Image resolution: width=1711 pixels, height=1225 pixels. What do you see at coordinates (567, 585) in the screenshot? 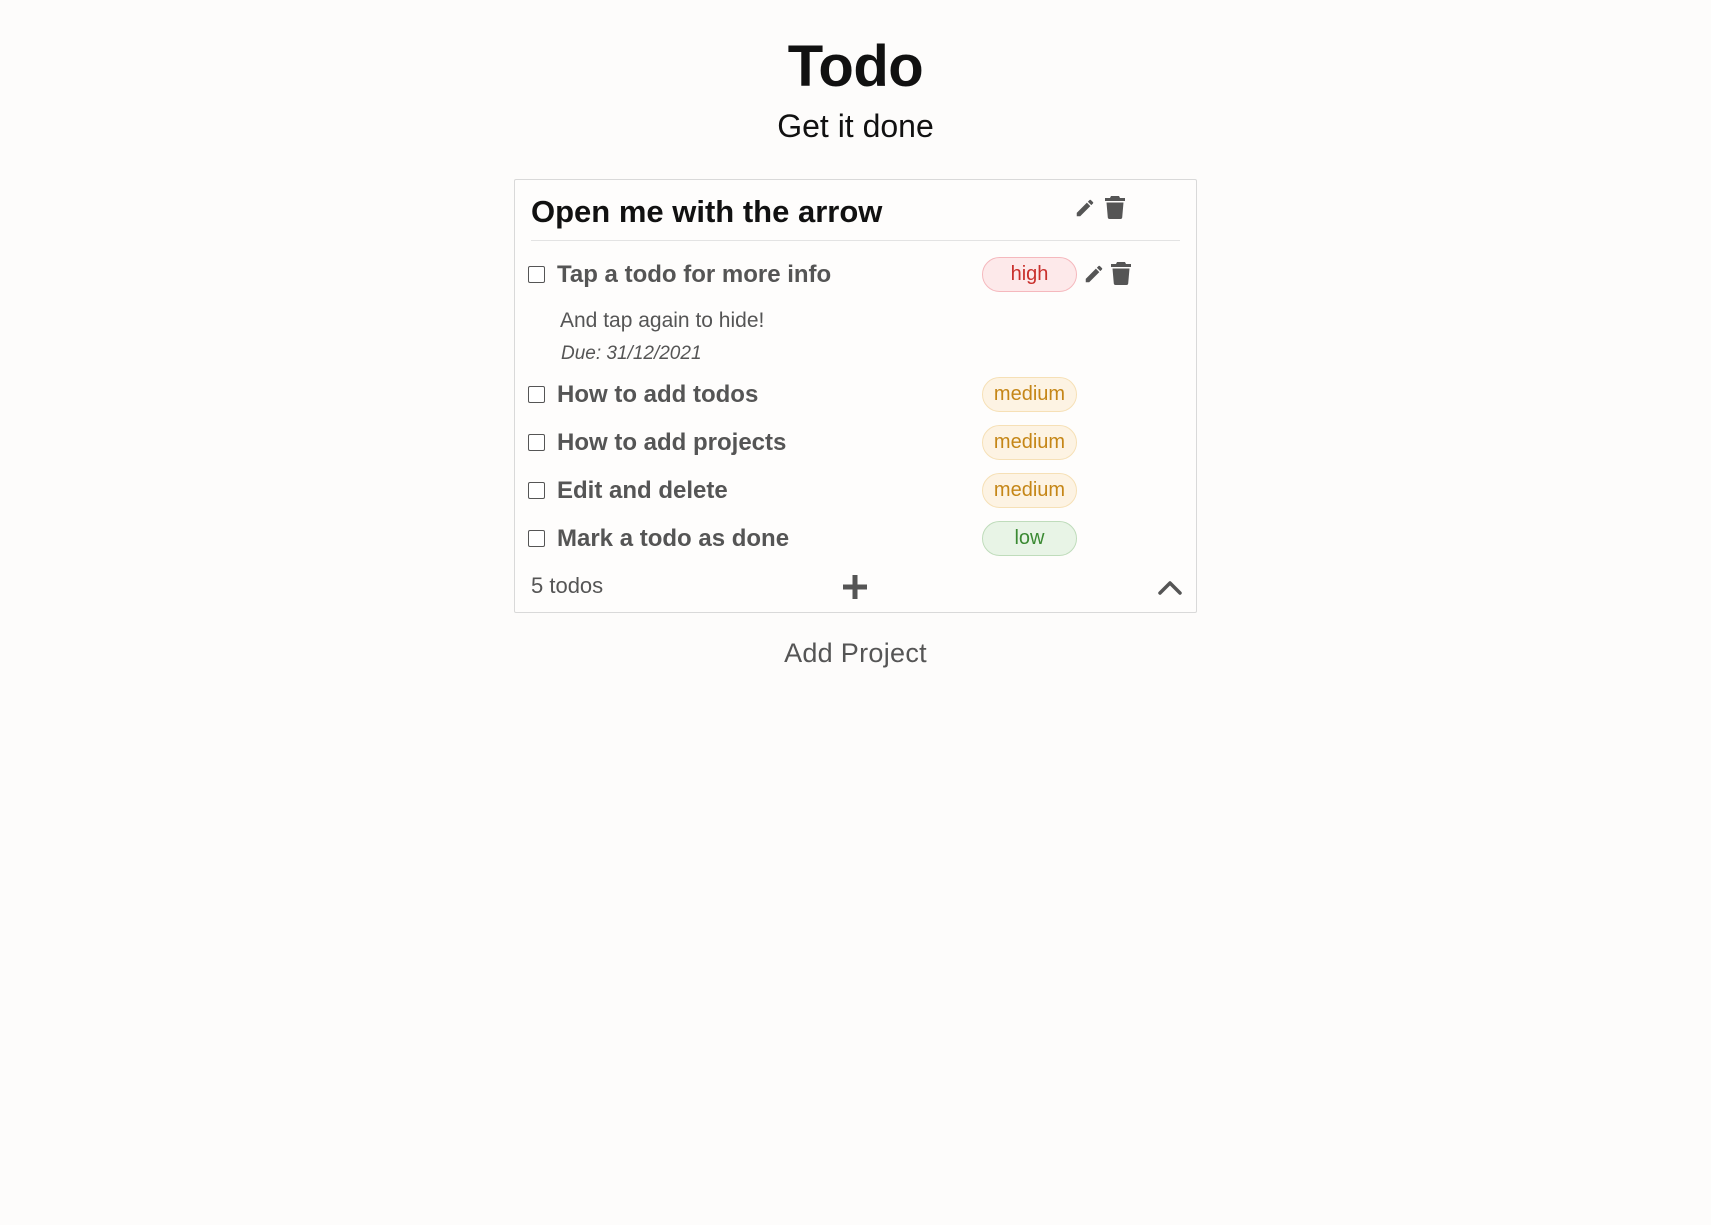
I see `todo-count: 5 todos` at bounding box center [567, 585].